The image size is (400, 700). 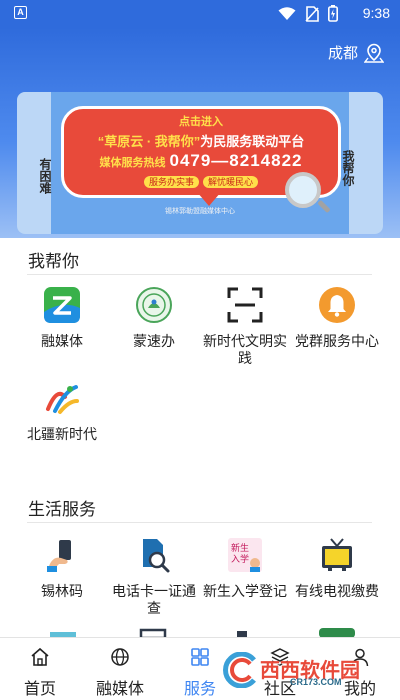 I want to click on status-bar: A 9:38, so click(x=200, y=14).